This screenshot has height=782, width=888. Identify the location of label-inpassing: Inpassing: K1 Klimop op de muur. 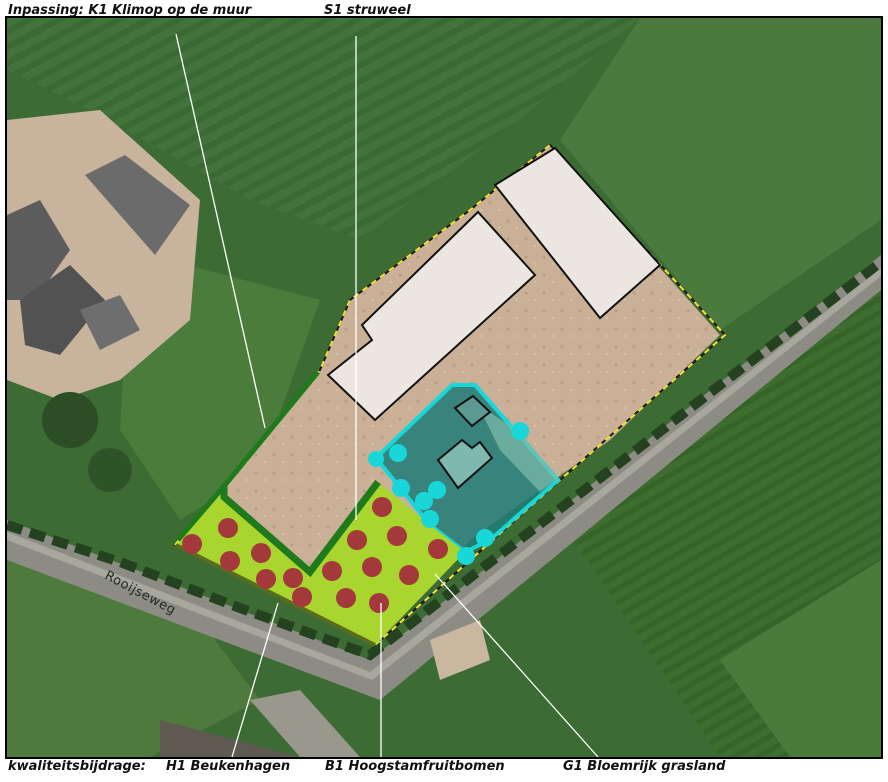
(130, 10).